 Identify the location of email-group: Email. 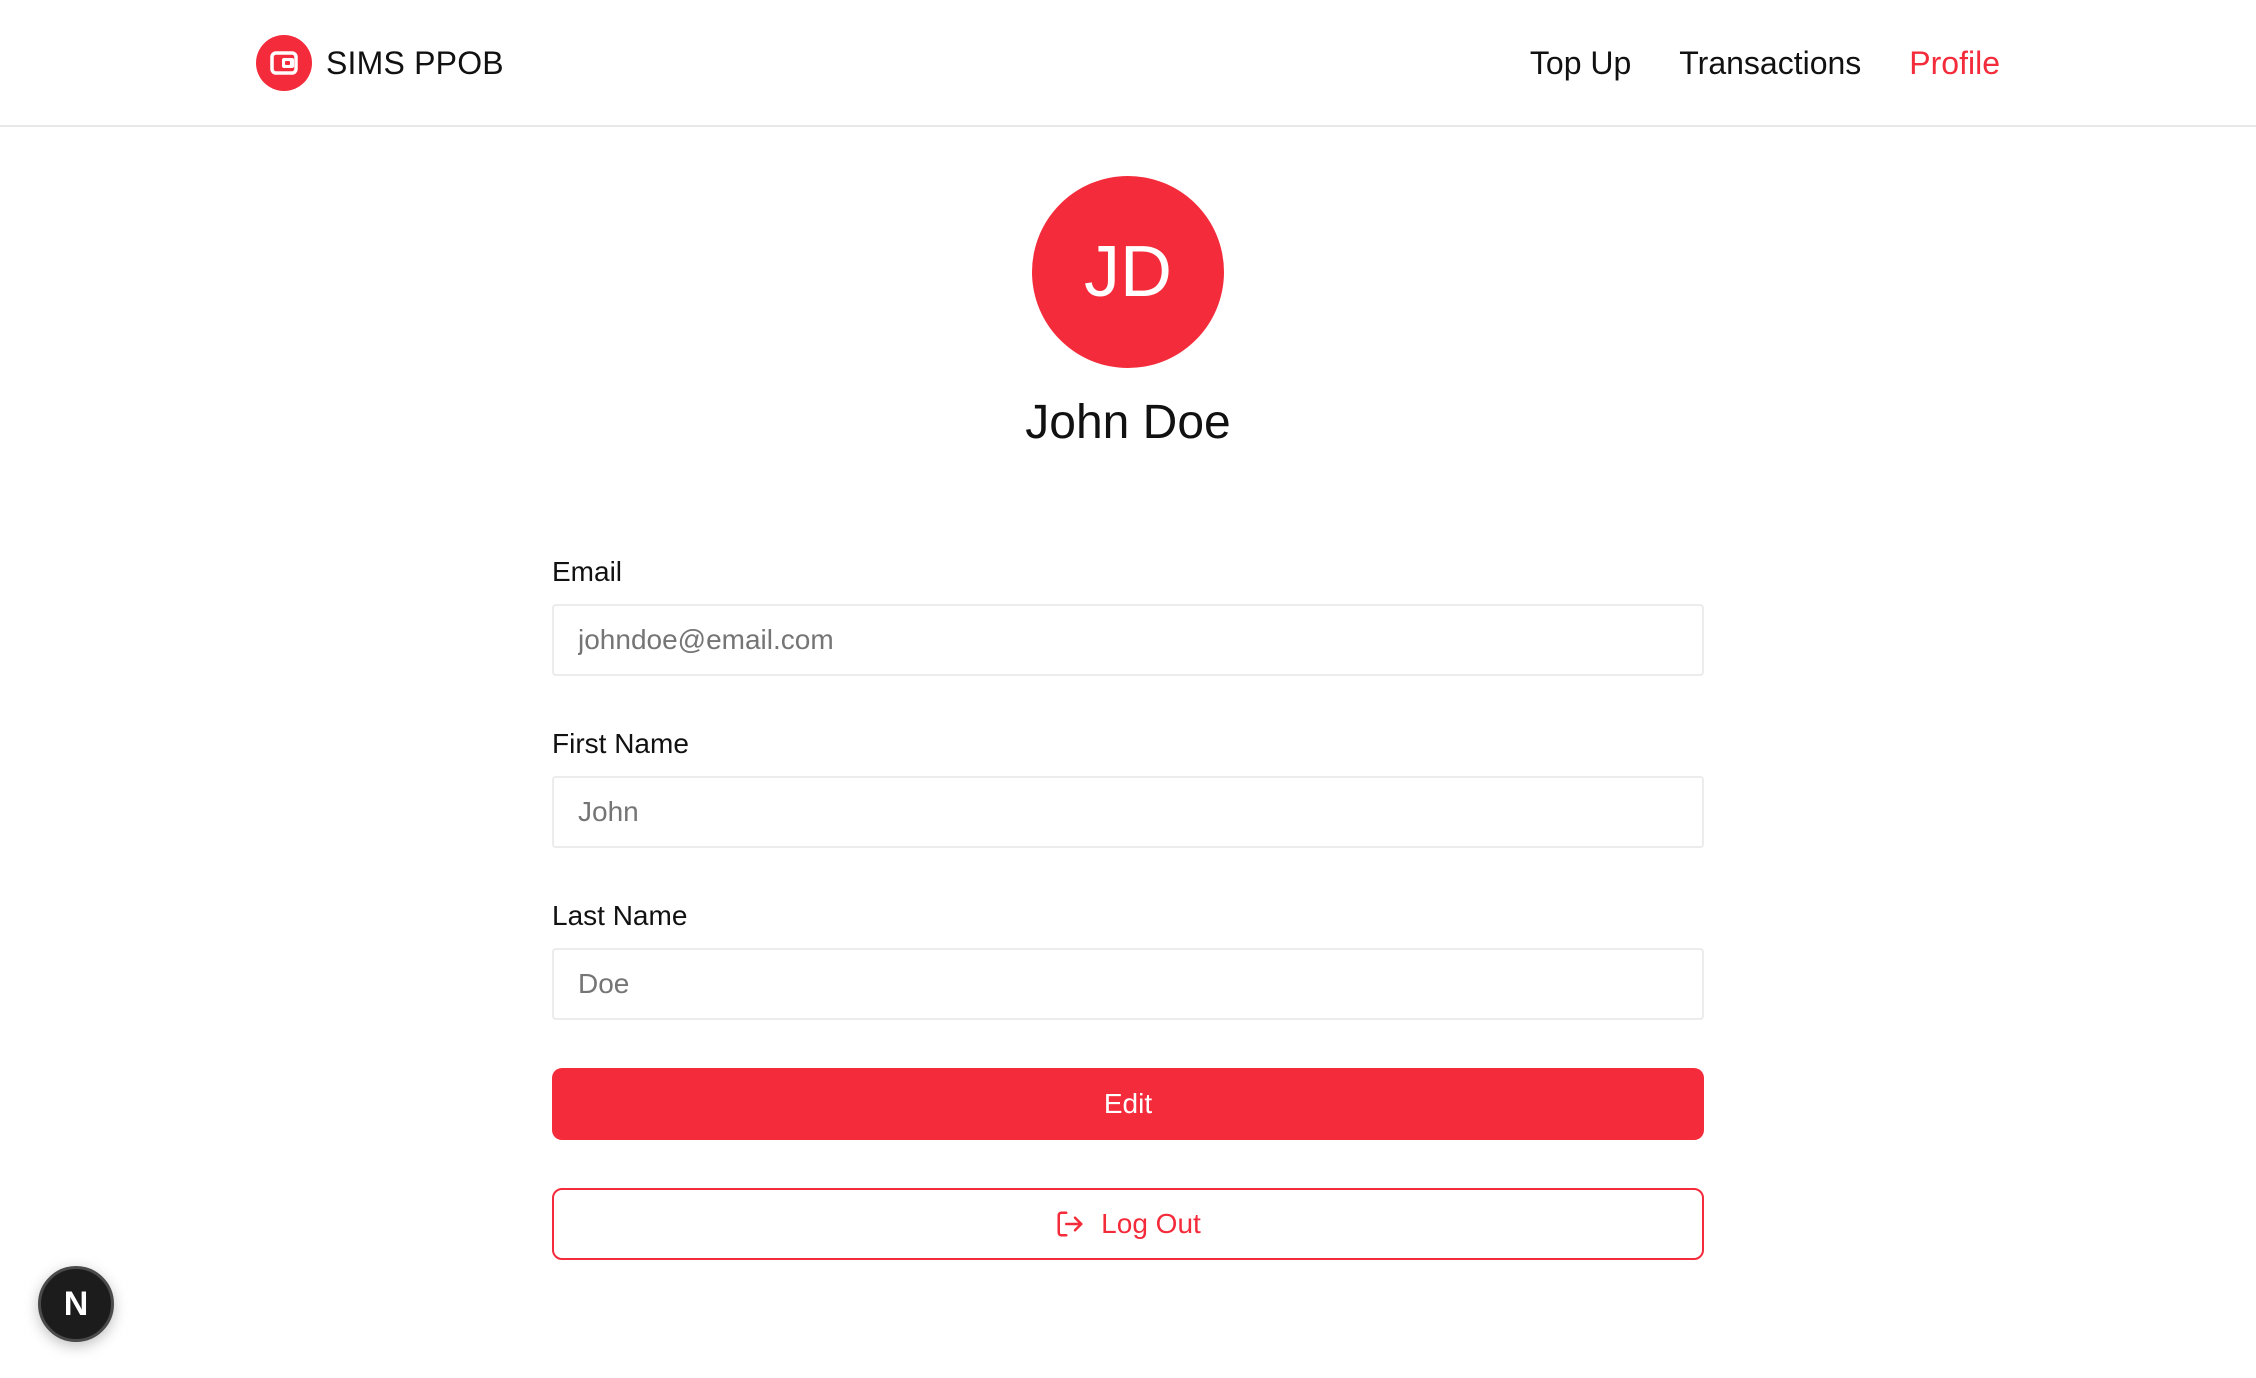
(1128, 614).